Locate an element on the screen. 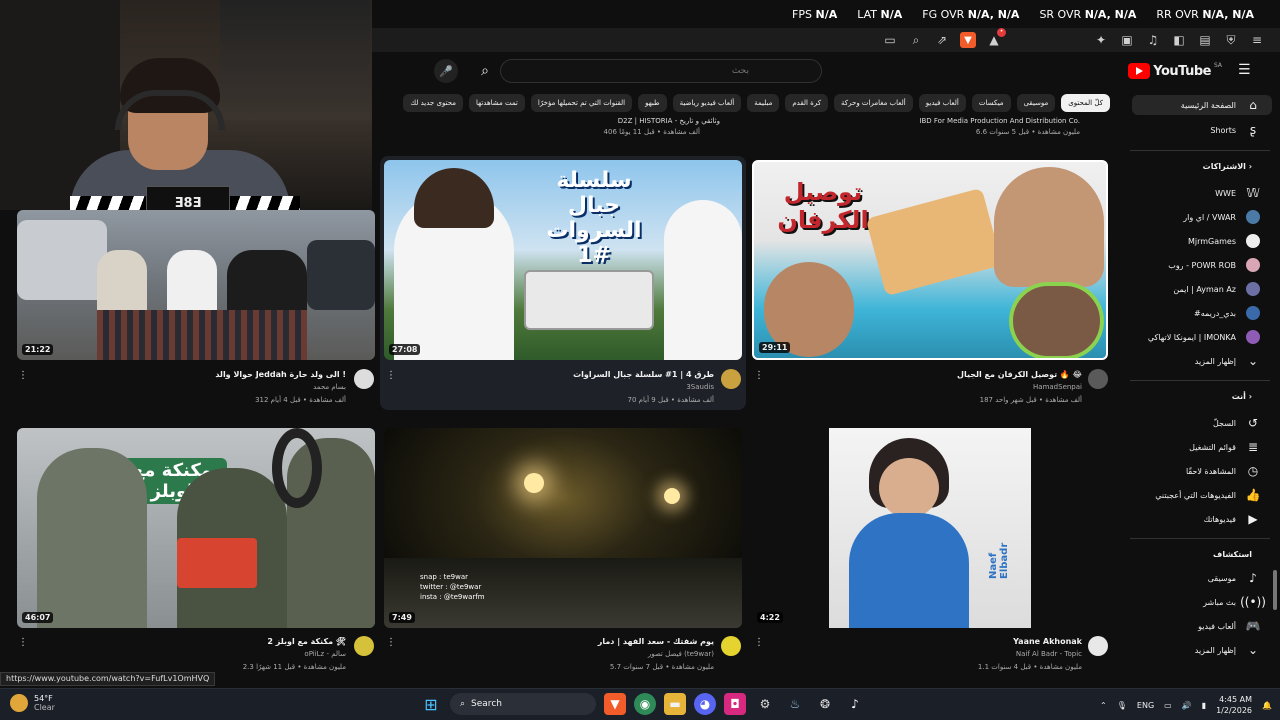 The height and width of the screenshot is (720, 1280). you-header: أنت › is located at coordinates (1242, 396).